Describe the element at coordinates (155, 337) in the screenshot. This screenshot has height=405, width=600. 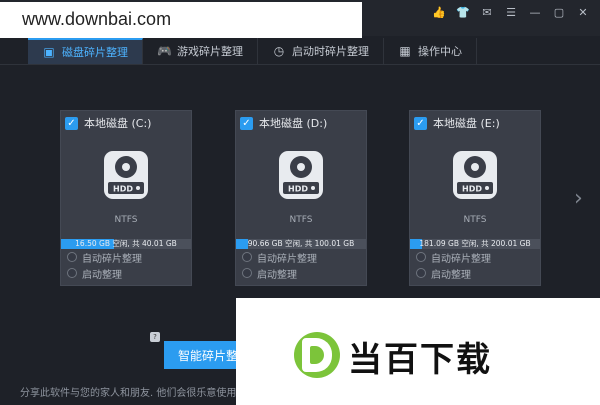
I see `tip-icon: ?` at that location.